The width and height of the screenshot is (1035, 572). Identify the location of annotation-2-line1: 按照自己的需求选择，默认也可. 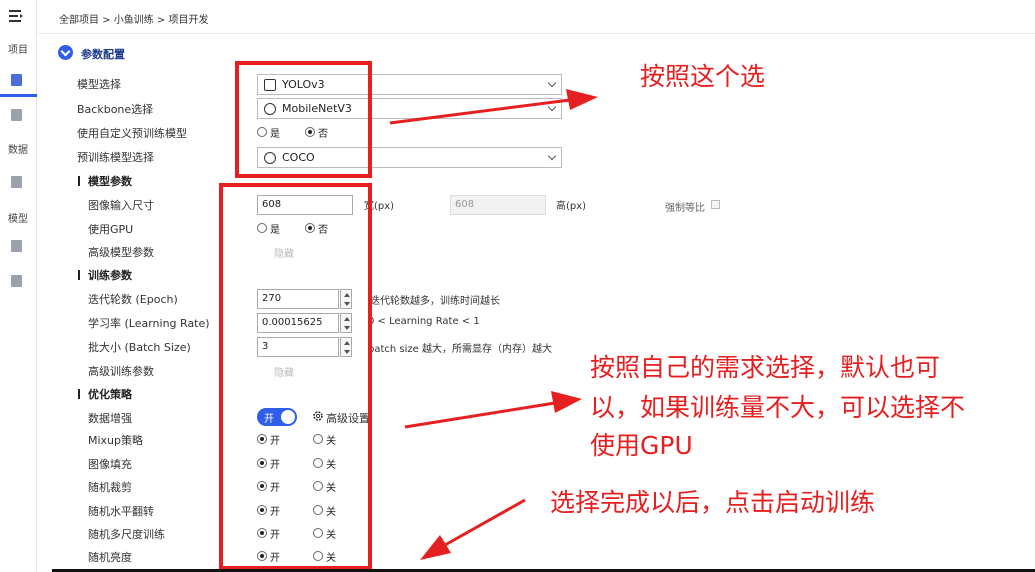
(765, 367).